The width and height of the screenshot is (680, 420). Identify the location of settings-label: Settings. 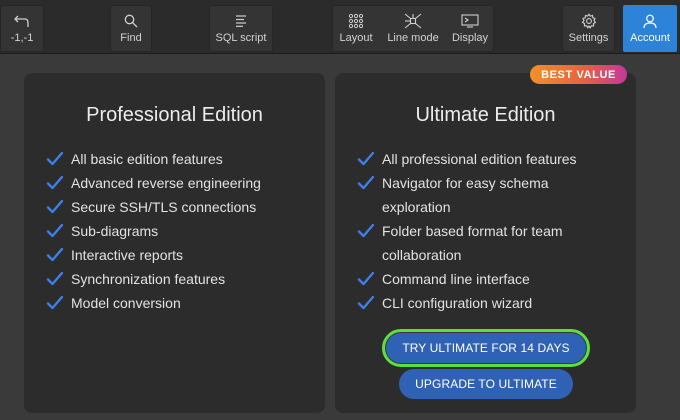
(588, 38).